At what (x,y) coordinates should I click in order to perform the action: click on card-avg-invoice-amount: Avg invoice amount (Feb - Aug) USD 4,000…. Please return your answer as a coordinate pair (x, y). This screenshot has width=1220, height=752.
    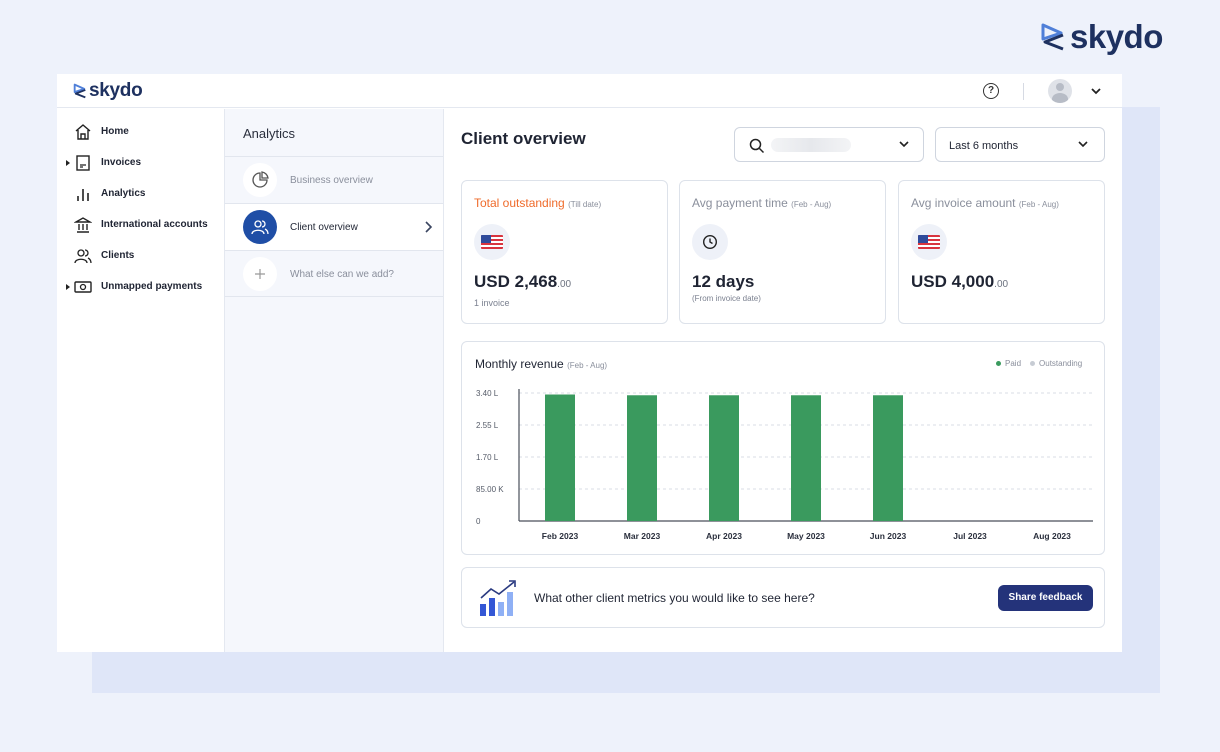
    Looking at the image, I should click on (1001, 252).